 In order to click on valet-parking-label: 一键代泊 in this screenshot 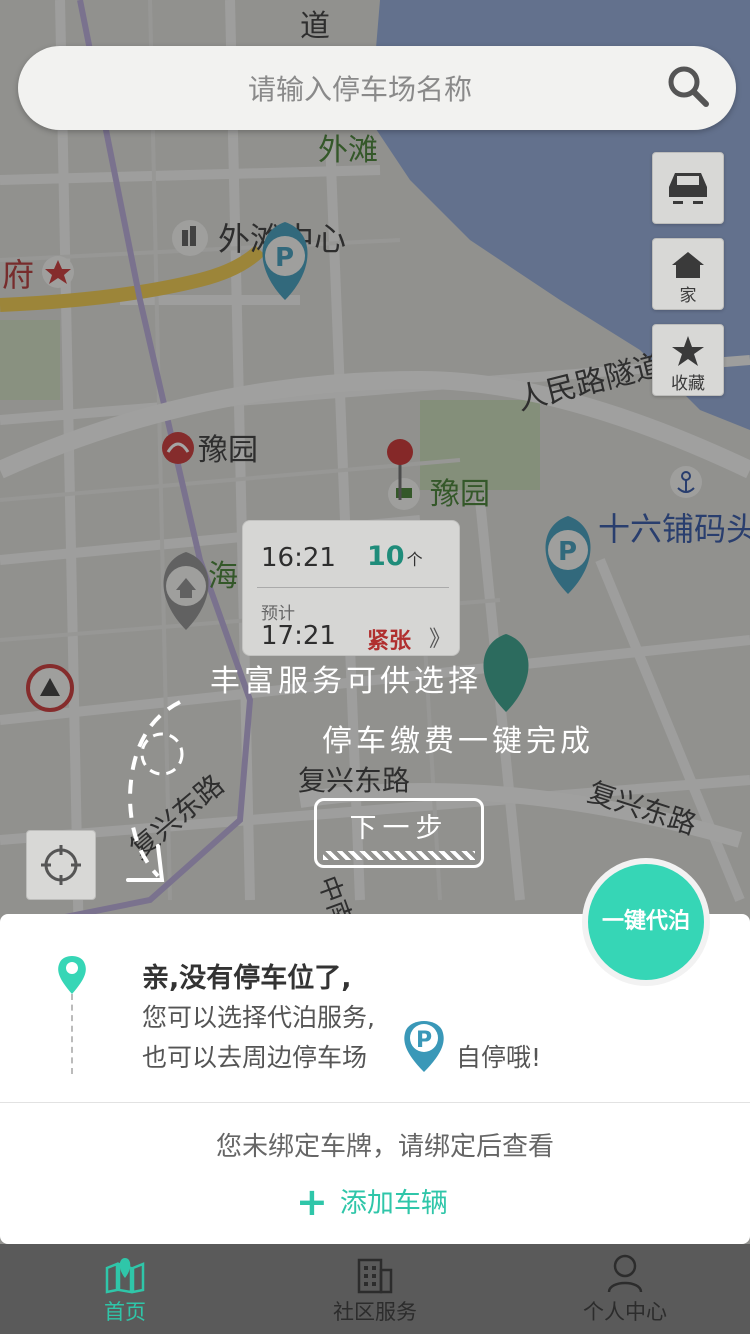, I will do `click(645, 921)`.